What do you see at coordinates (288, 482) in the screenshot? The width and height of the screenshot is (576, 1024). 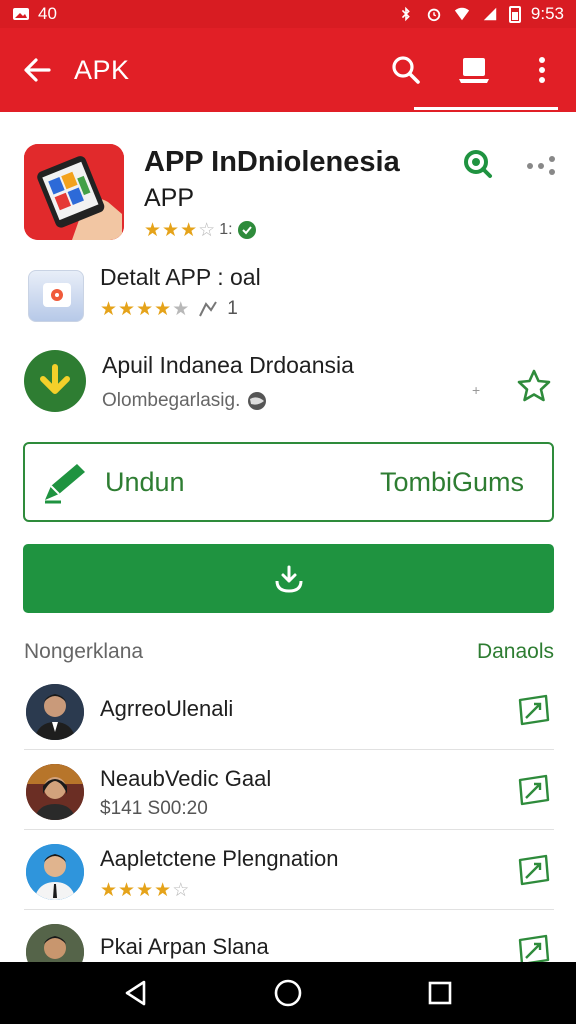 I see `download-outline-button: Undun TombiGums` at bounding box center [288, 482].